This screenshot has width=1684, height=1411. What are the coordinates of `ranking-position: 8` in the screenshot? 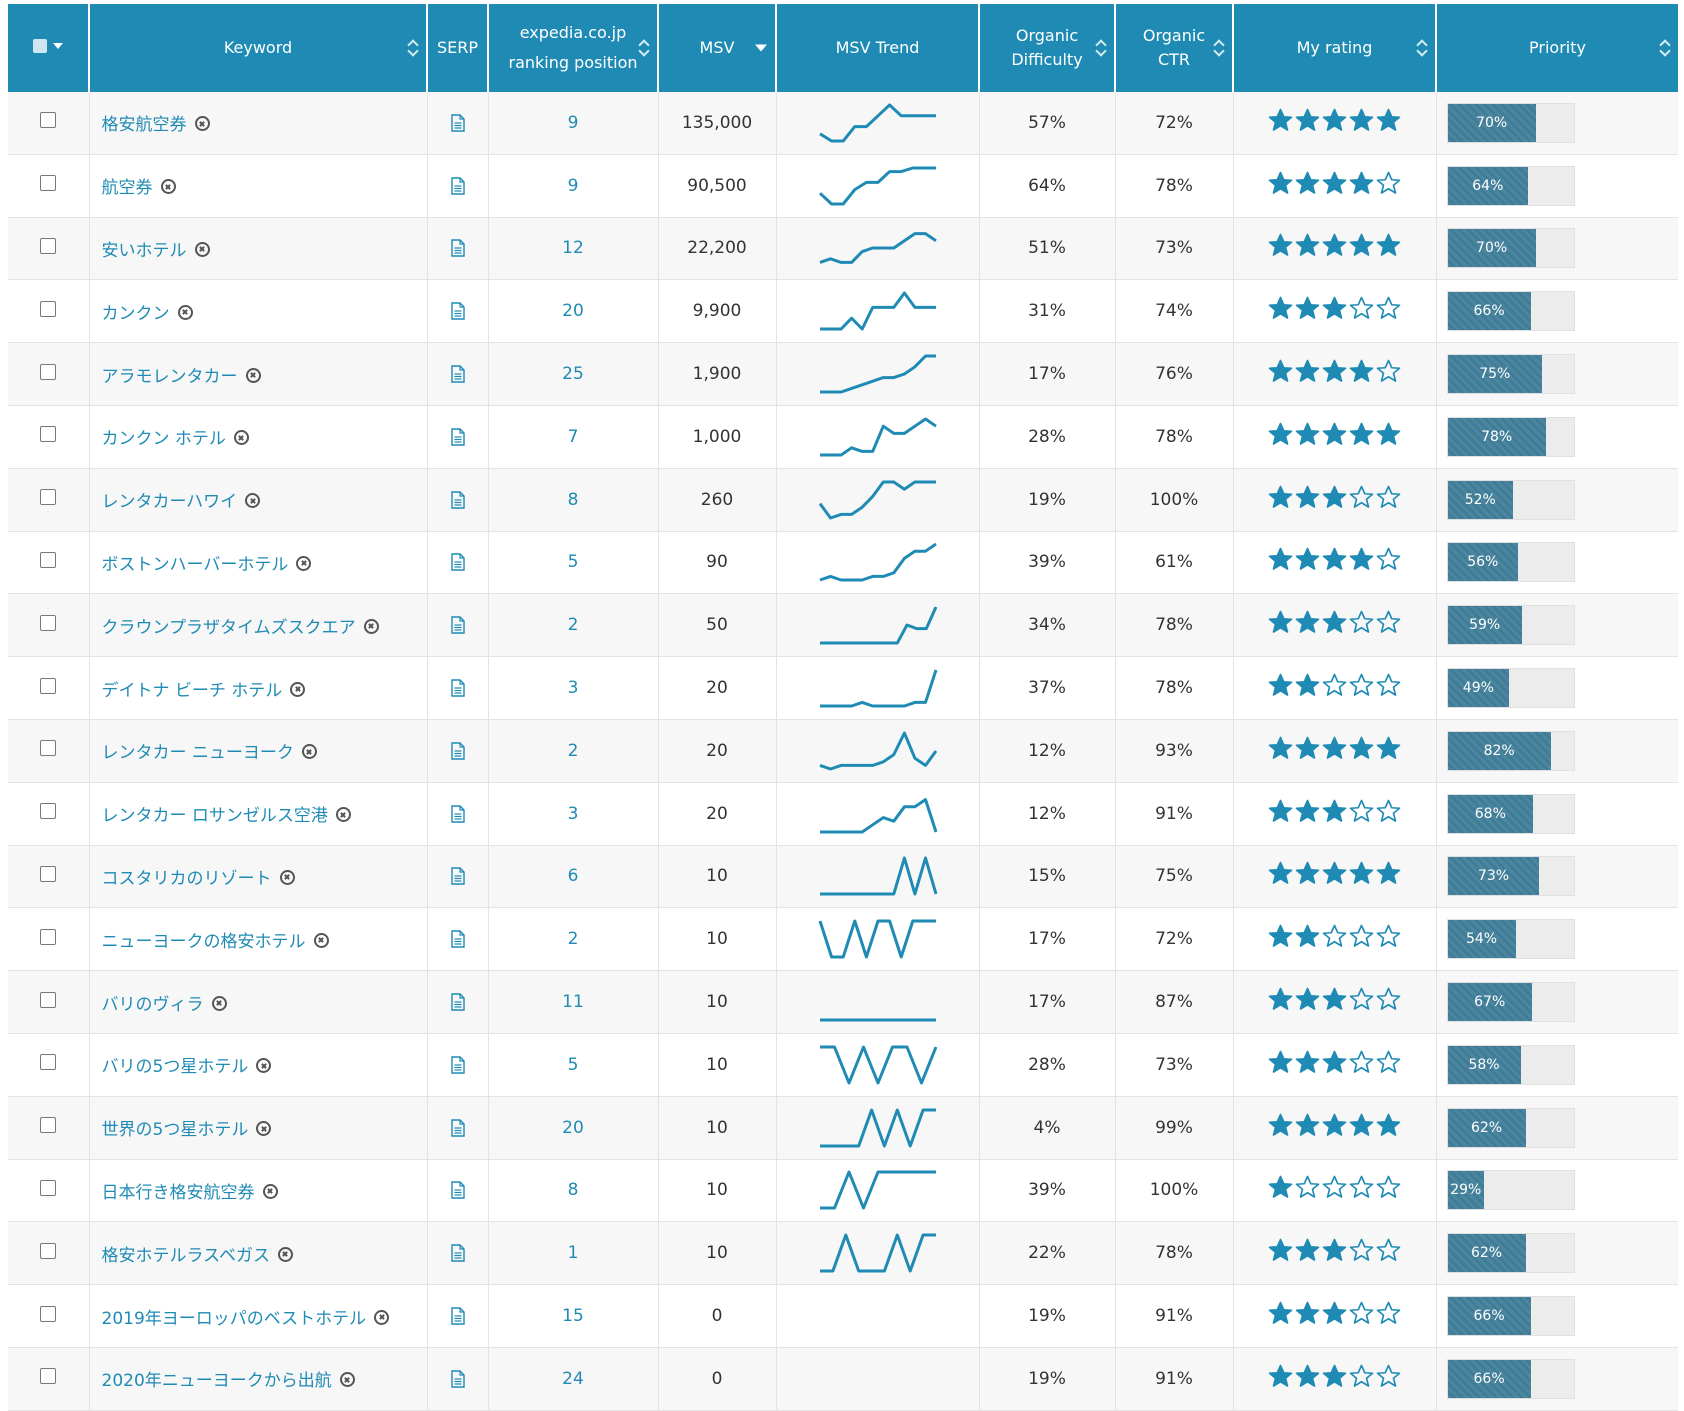 It's located at (573, 1191).